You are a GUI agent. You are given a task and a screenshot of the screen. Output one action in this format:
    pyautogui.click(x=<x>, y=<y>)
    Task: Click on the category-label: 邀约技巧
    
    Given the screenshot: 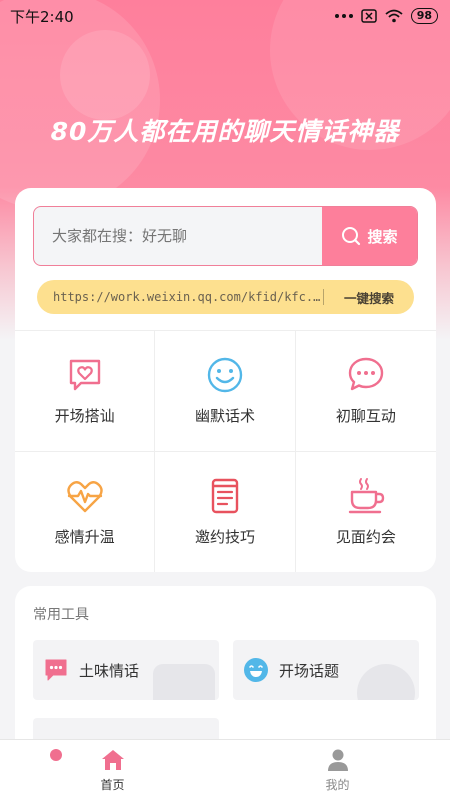 What is the action you would take?
    pyautogui.click(x=224, y=537)
    